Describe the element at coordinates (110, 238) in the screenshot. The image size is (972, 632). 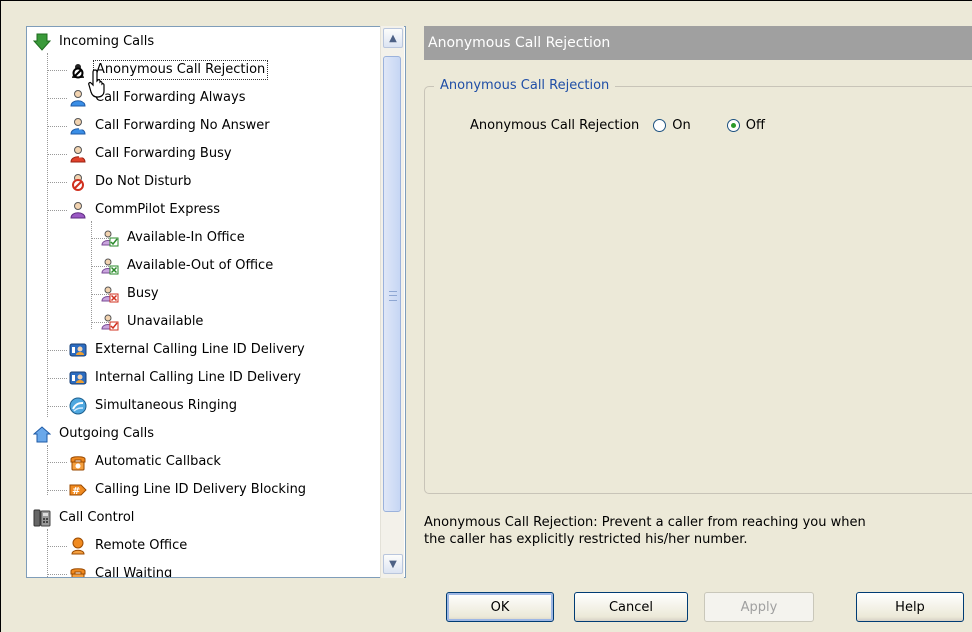
I see `available-in-office-icon` at that location.